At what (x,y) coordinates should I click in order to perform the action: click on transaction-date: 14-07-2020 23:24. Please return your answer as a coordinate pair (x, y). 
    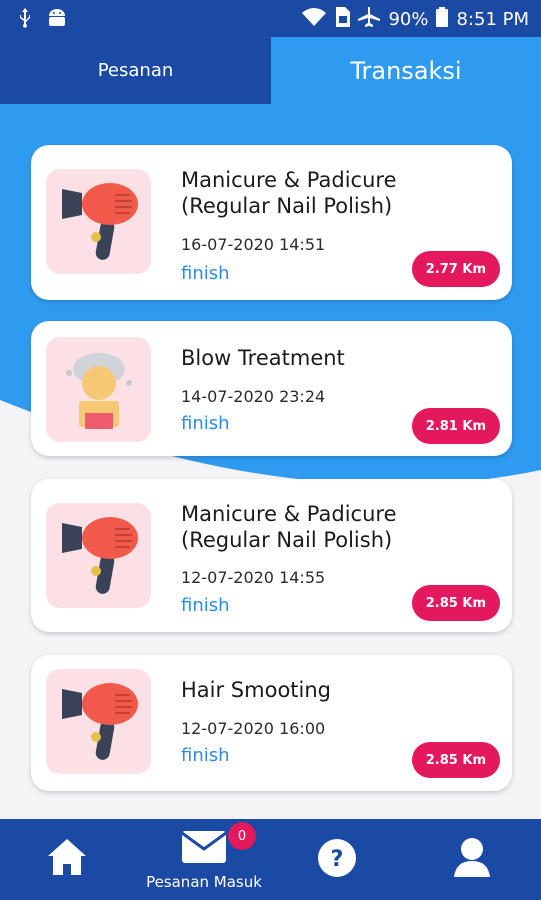
    Looking at the image, I should click on (253, 396).